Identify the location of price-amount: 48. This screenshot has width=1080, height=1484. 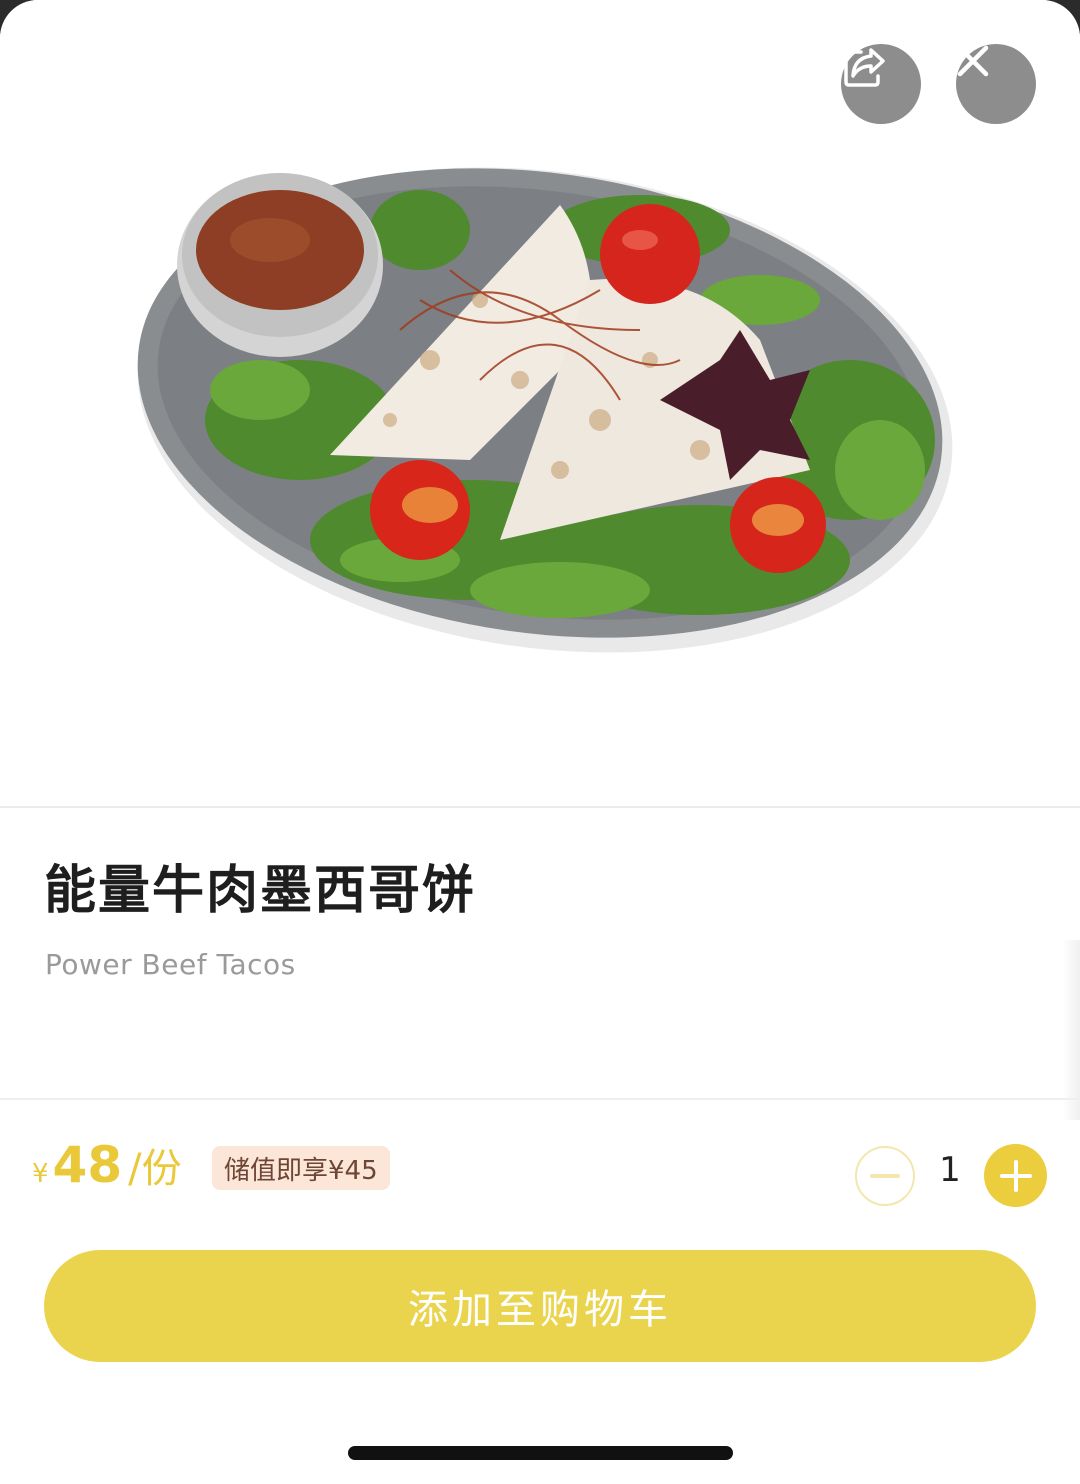
(87, 1165).